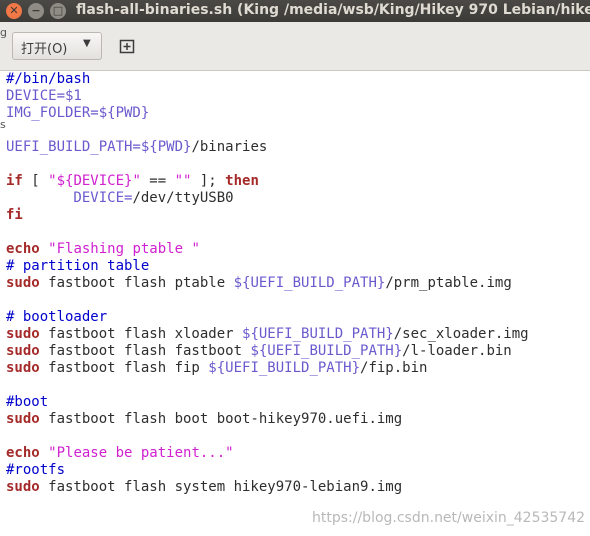  Describe the element at coordinates (124, 249) in the screenshot. I see `code-token: "Flashing ptable "` at that location.